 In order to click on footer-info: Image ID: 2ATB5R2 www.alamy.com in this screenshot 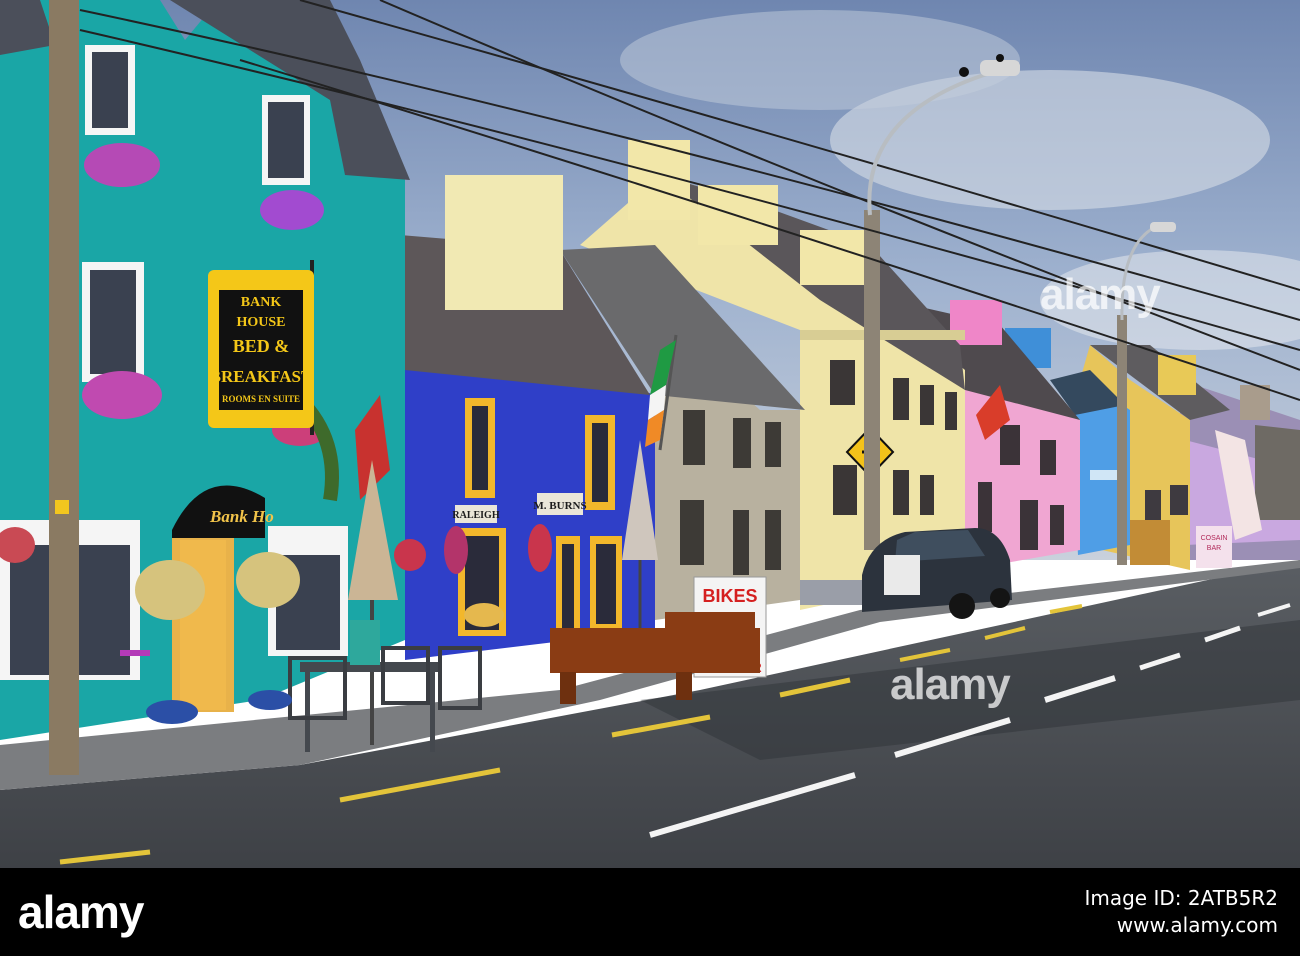, I will do `click(1181, 912)`.